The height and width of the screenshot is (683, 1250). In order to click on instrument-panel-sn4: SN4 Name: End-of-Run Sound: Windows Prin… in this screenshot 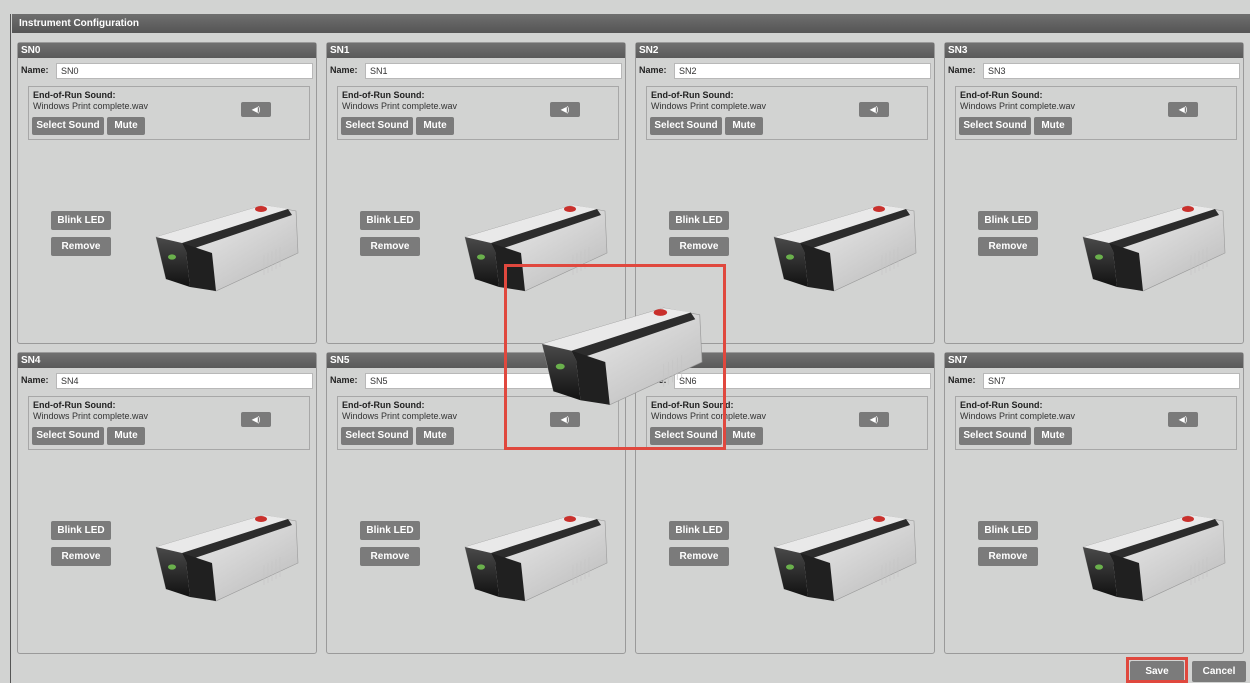, I will do `click(167, 503)`.